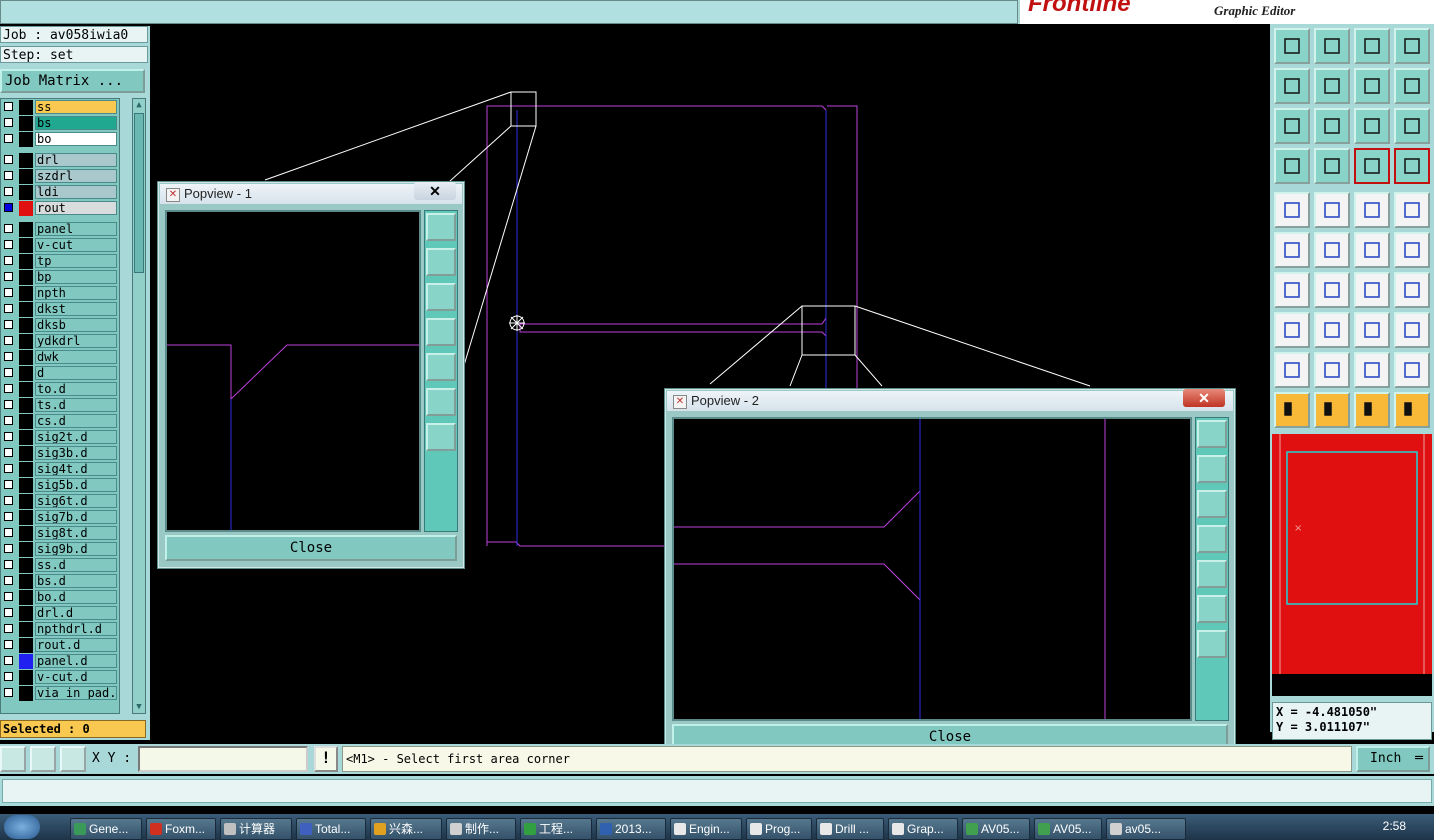  Describe the element at coordinates (256, 829) in the screenshot. I see `taskbar-item: 计算器` at that location.